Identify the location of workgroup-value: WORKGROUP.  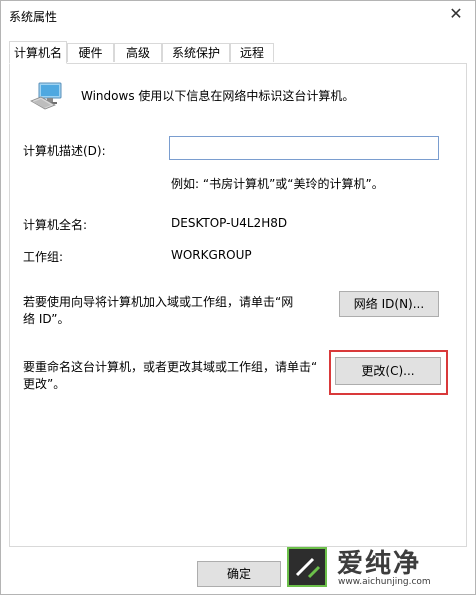
(211, 255).